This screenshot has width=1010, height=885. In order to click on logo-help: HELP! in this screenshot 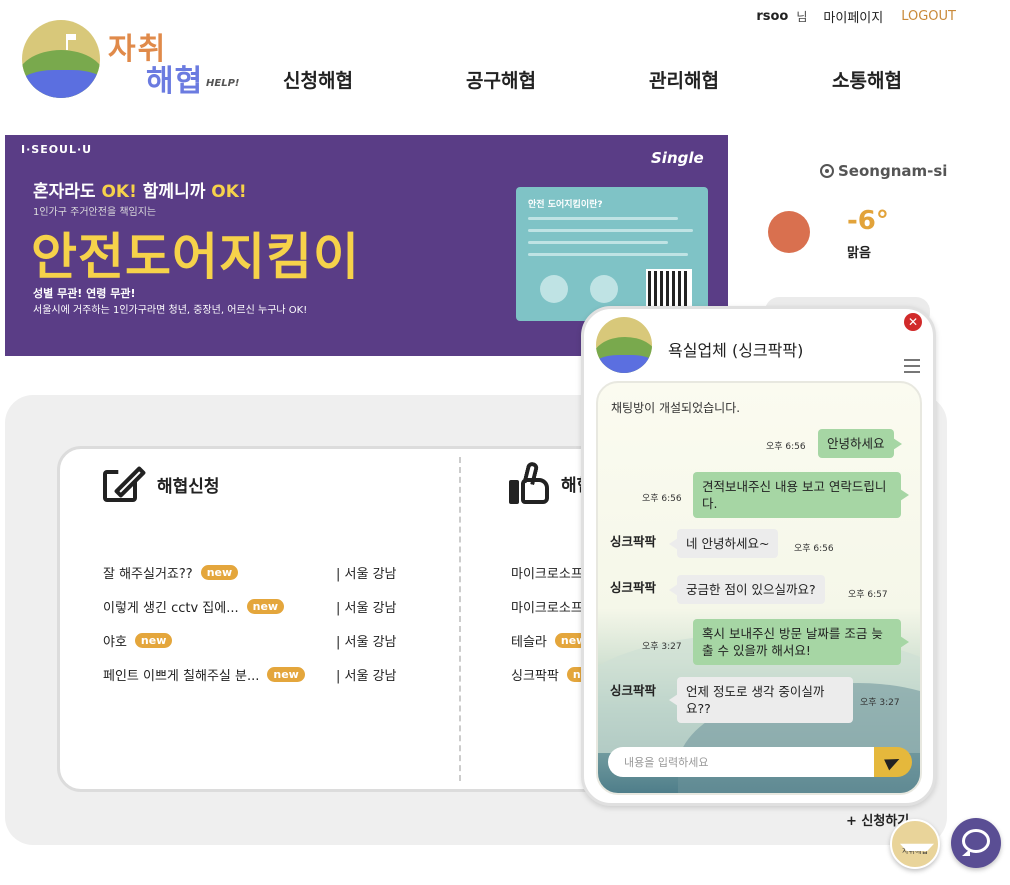, I will do `click(223, 83)`.